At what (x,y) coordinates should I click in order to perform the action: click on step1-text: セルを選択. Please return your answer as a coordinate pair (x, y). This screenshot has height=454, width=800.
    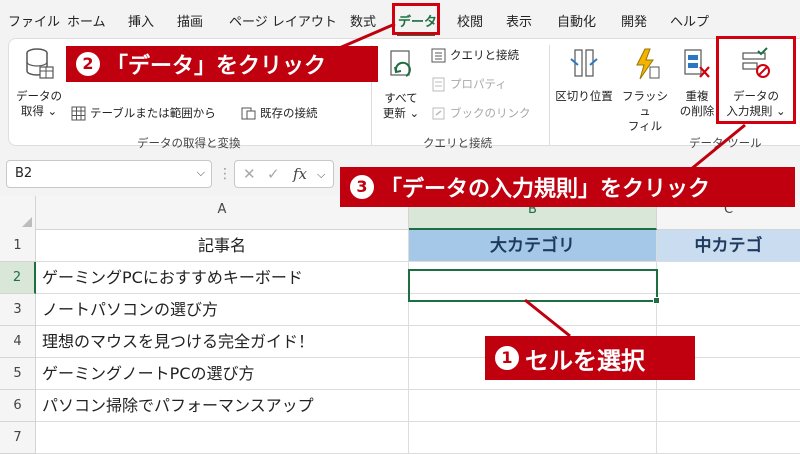
    Looking at the image, I should click on (585, 360).